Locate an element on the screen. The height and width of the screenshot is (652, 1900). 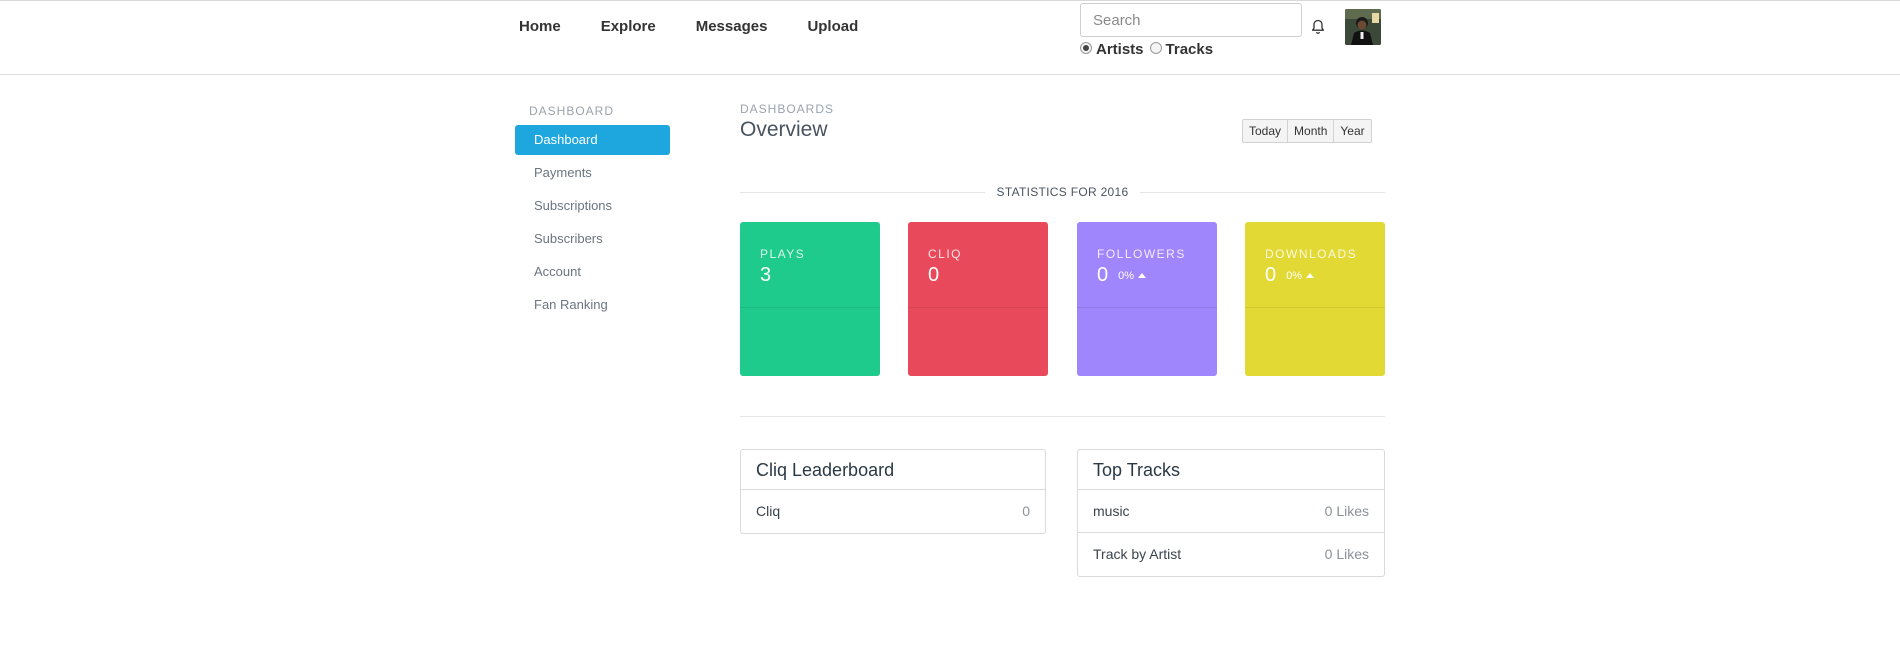
nav-explore-link: Explore is located at coordinates (628, 27).